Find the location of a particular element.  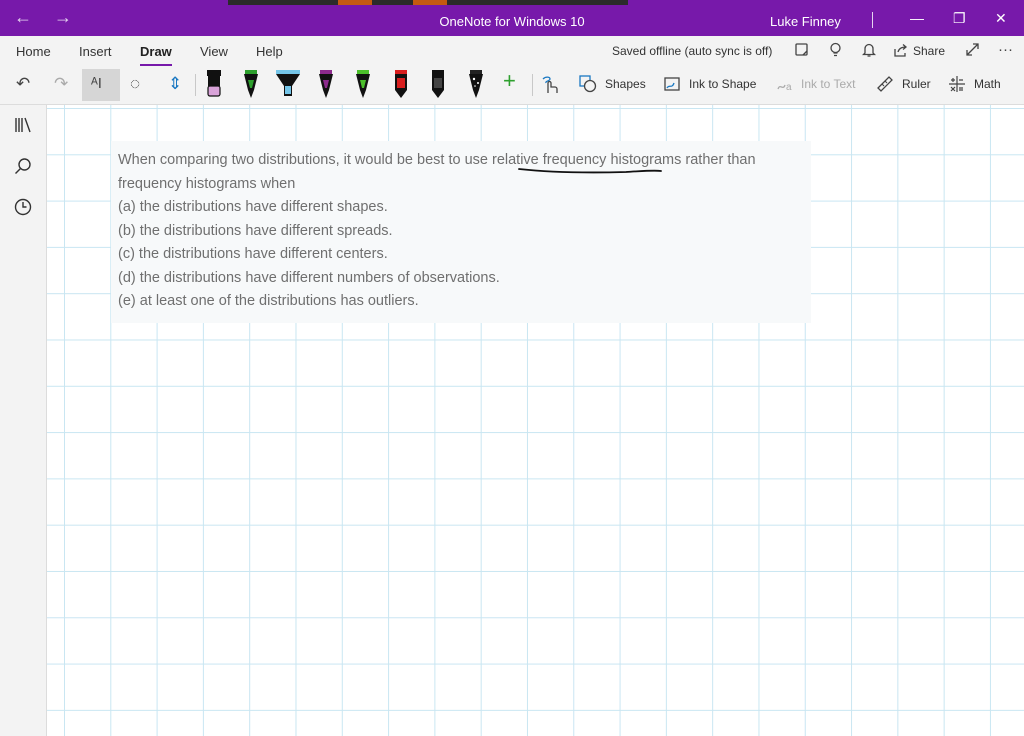

close-button: ✕ is located at coordinates (1001, 18).